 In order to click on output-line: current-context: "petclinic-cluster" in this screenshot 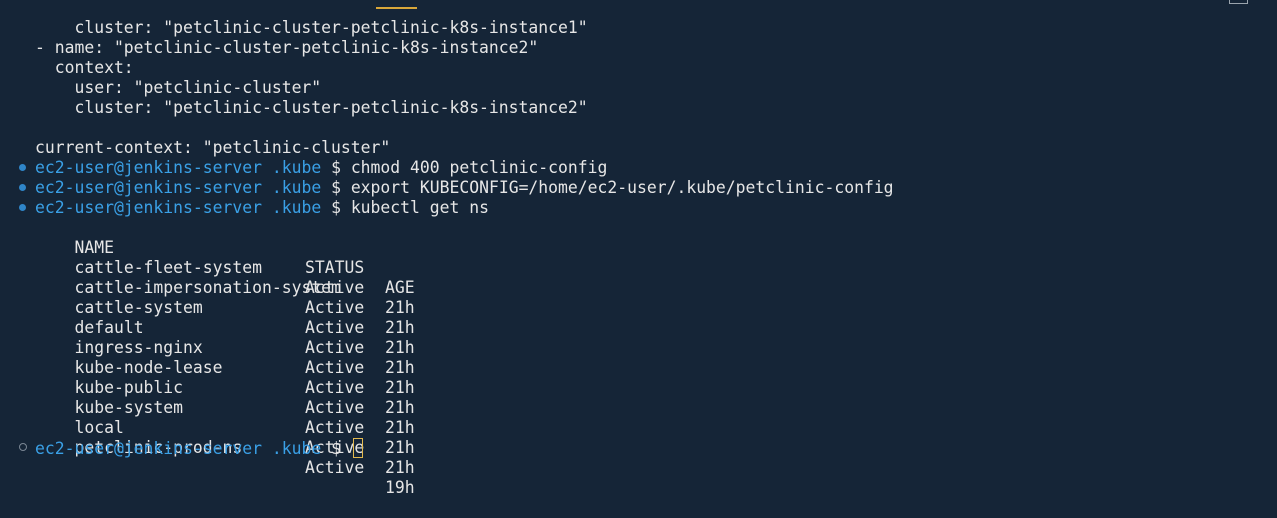, I will do `click(213, 147)`.